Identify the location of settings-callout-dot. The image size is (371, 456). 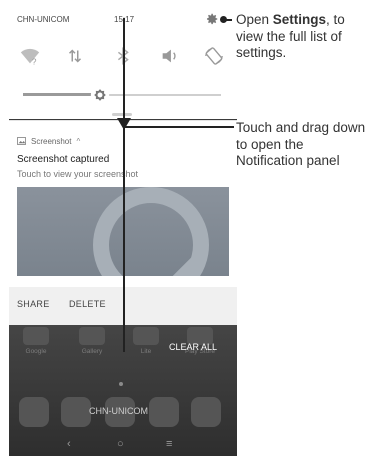
(223, 19).